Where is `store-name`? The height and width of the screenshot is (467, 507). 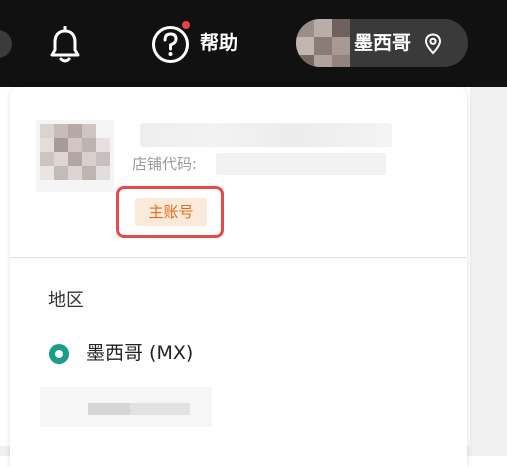 store-name is located at coordinates (266, 135).